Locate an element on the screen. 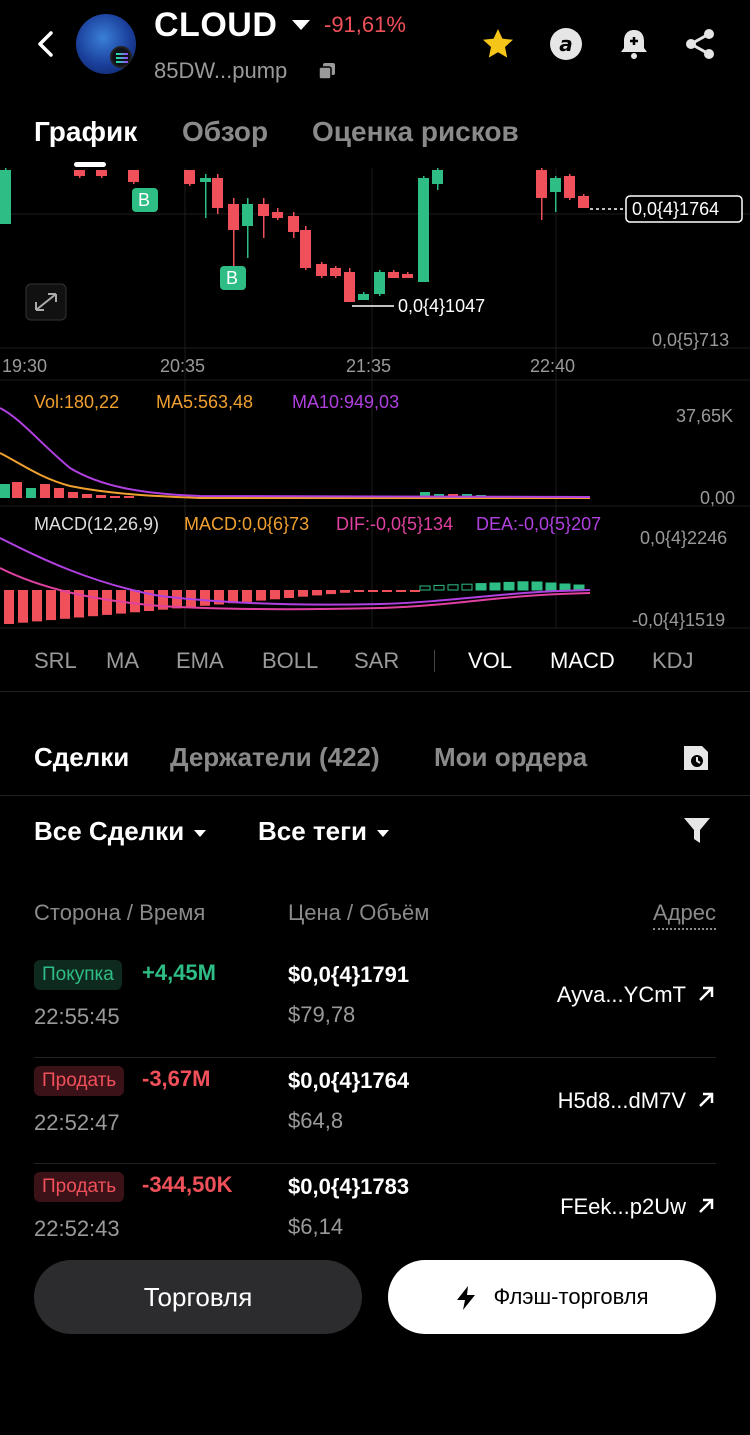 The width and height of the screenshot is (750, 1435). tab-overview: Обзор is located at coordinates (225, 132).